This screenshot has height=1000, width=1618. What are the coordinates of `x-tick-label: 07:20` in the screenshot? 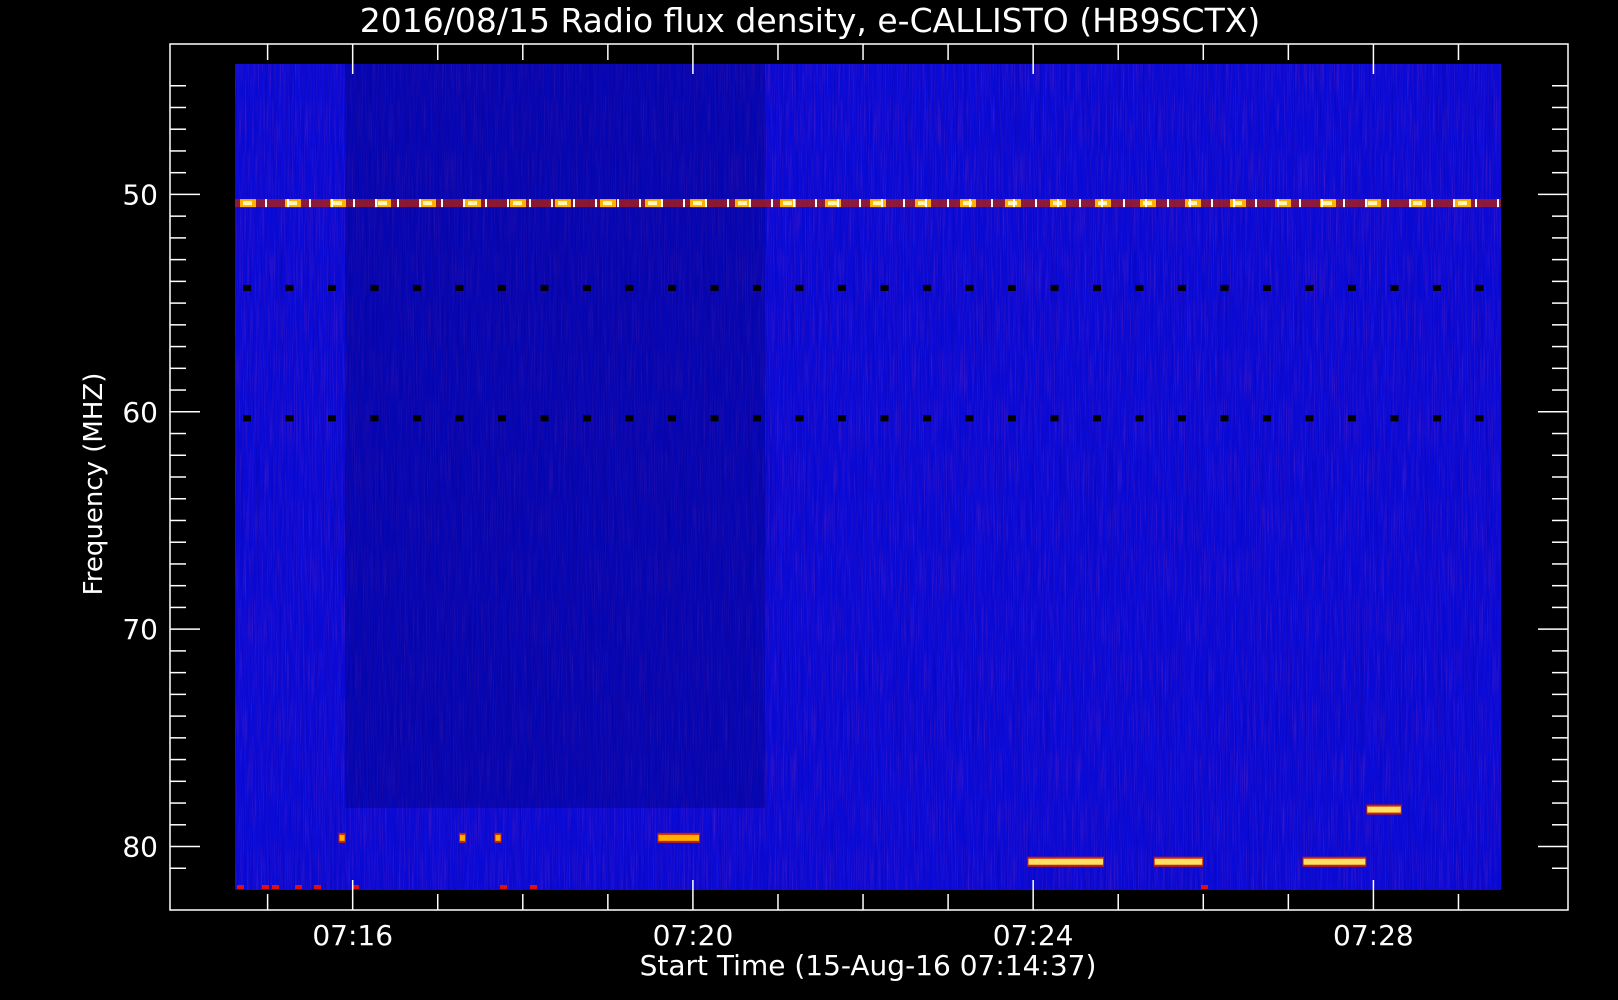 It's located at (693, 935).